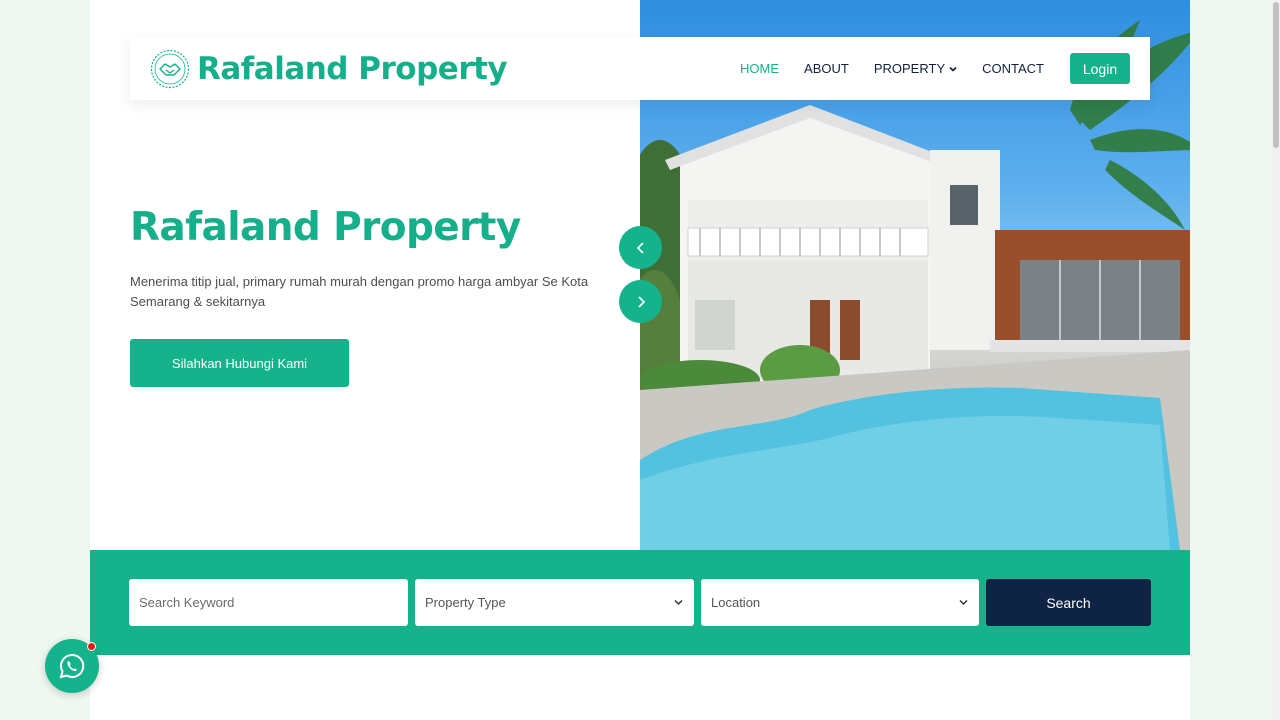  I want to click on nav-home: HOME, so click(759, 68).